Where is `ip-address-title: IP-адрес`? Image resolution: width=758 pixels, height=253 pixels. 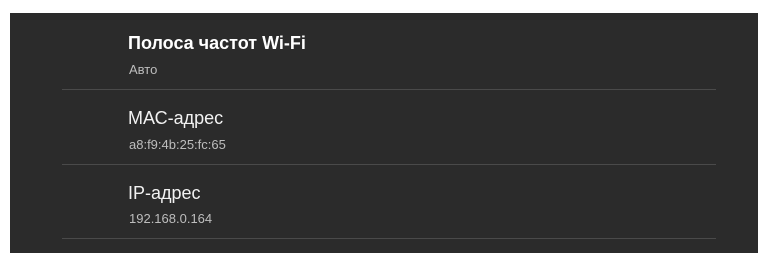
ip-address-title: IP-адрес is located at coordinates (164, 193).